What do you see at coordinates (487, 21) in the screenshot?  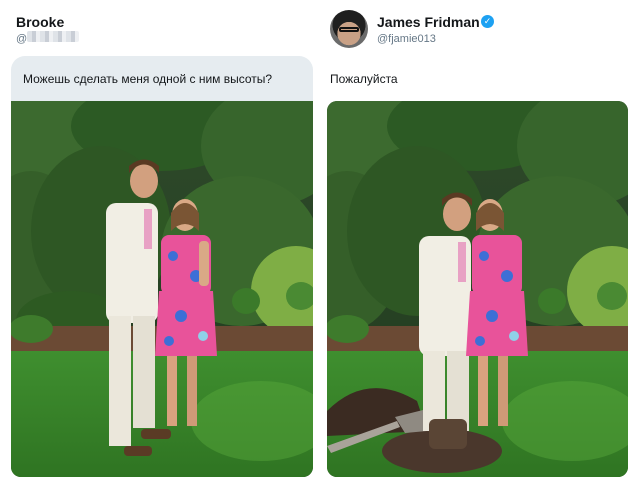 I see `verified-badge-icon: ✓` at bounding box center [487, 21].